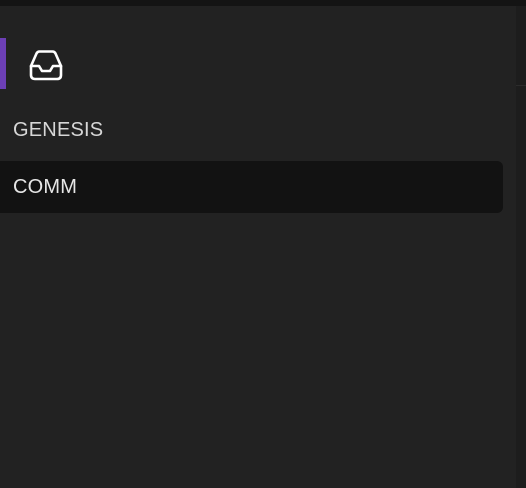 This screenshot has height=488, width=526. What do you see at coordinates (251, 130) in the screenshot?
I see `sidebar-item-genesis: GENESIS` at bounding box center [251, 130].